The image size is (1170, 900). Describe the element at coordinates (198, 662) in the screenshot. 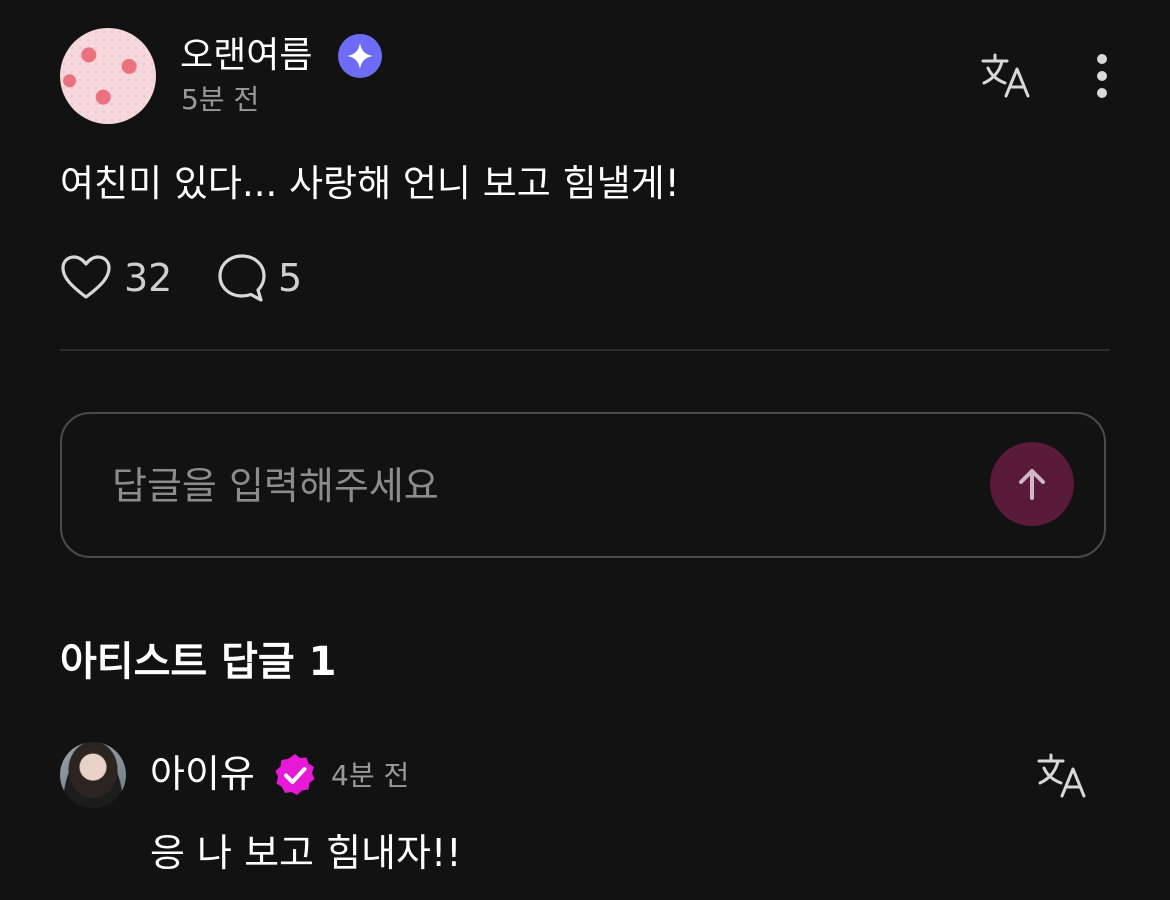

I see `artist-replies-title: 아티스트 답글 1` at that location.